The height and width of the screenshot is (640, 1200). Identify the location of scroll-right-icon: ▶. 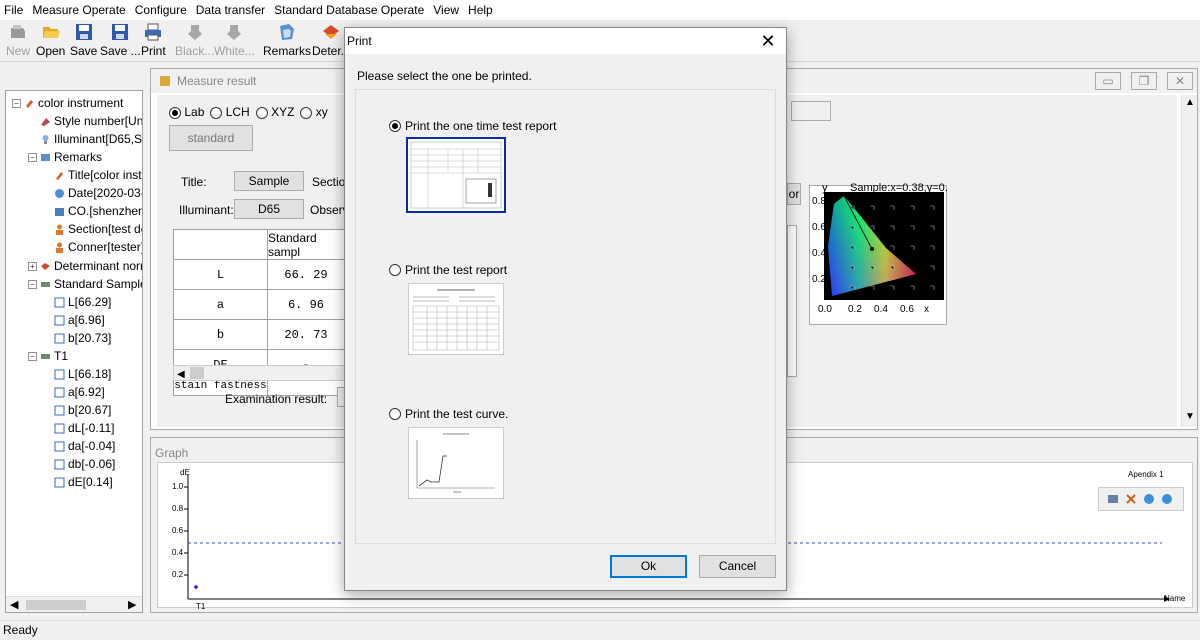
(132, 604).